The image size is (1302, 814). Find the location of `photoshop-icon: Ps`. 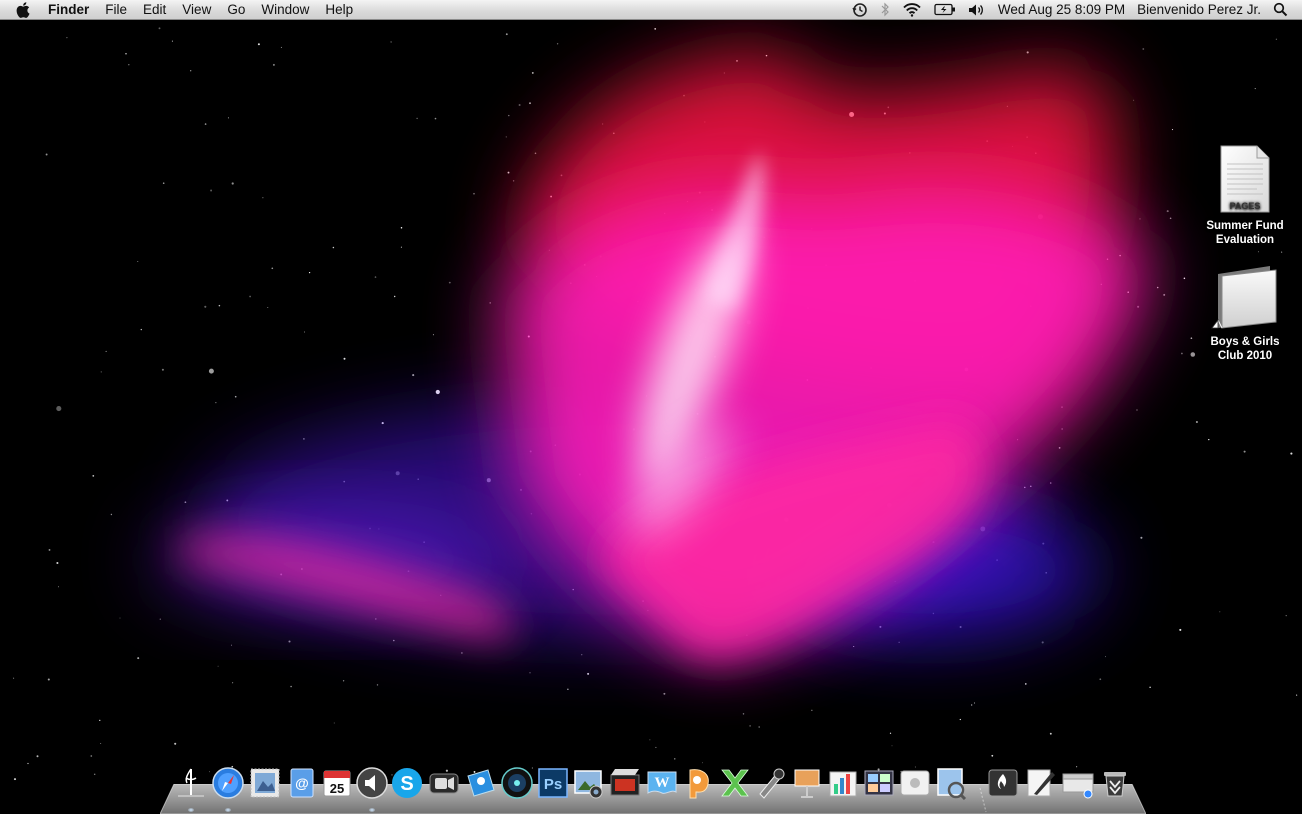

photoshop-icon: Ps is located at coordinates (553, 783).